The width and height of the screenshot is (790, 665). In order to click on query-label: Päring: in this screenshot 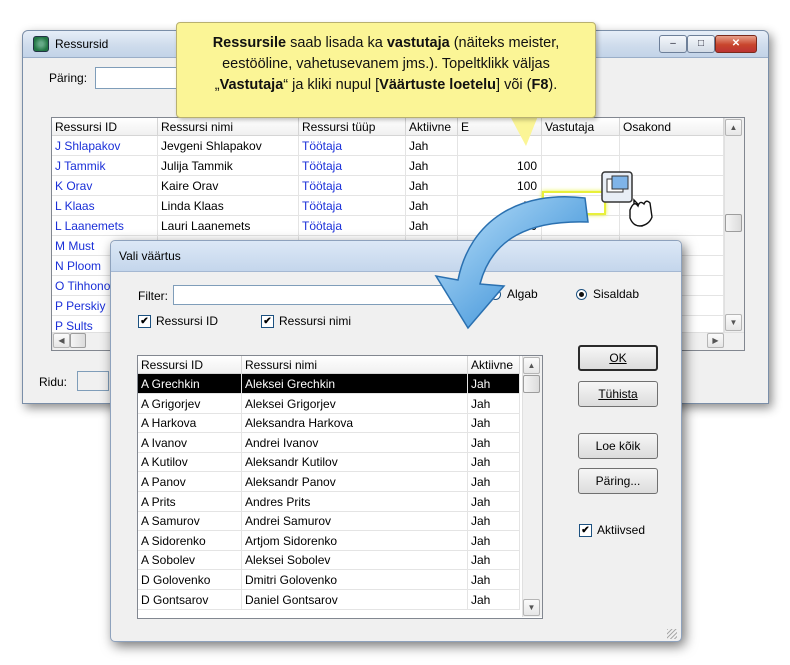, I will do `click(68, 78)`.